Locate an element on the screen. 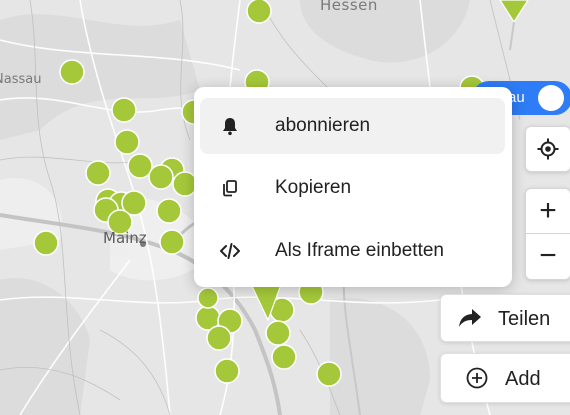 Image resolution: width=570 pixels, height=415 pixels. share-button-label: Teilen is located at coordinates (524, 319).